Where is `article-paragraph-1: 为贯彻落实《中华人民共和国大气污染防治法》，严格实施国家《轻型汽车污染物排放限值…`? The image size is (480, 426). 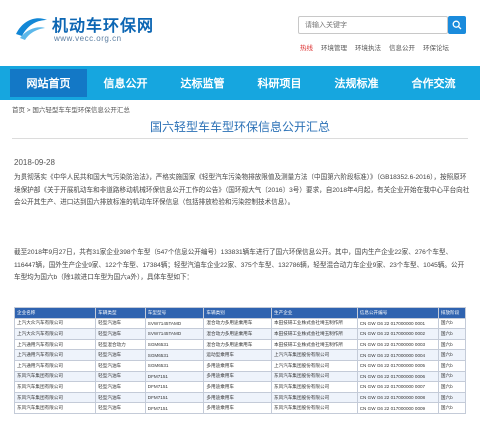
article-paragraph-1: 为贯彻落实《中华人民共和国大气污染防治法》，严格实施国家《轻型汽车污染物排放限值… is located at coordinates (242, 190).